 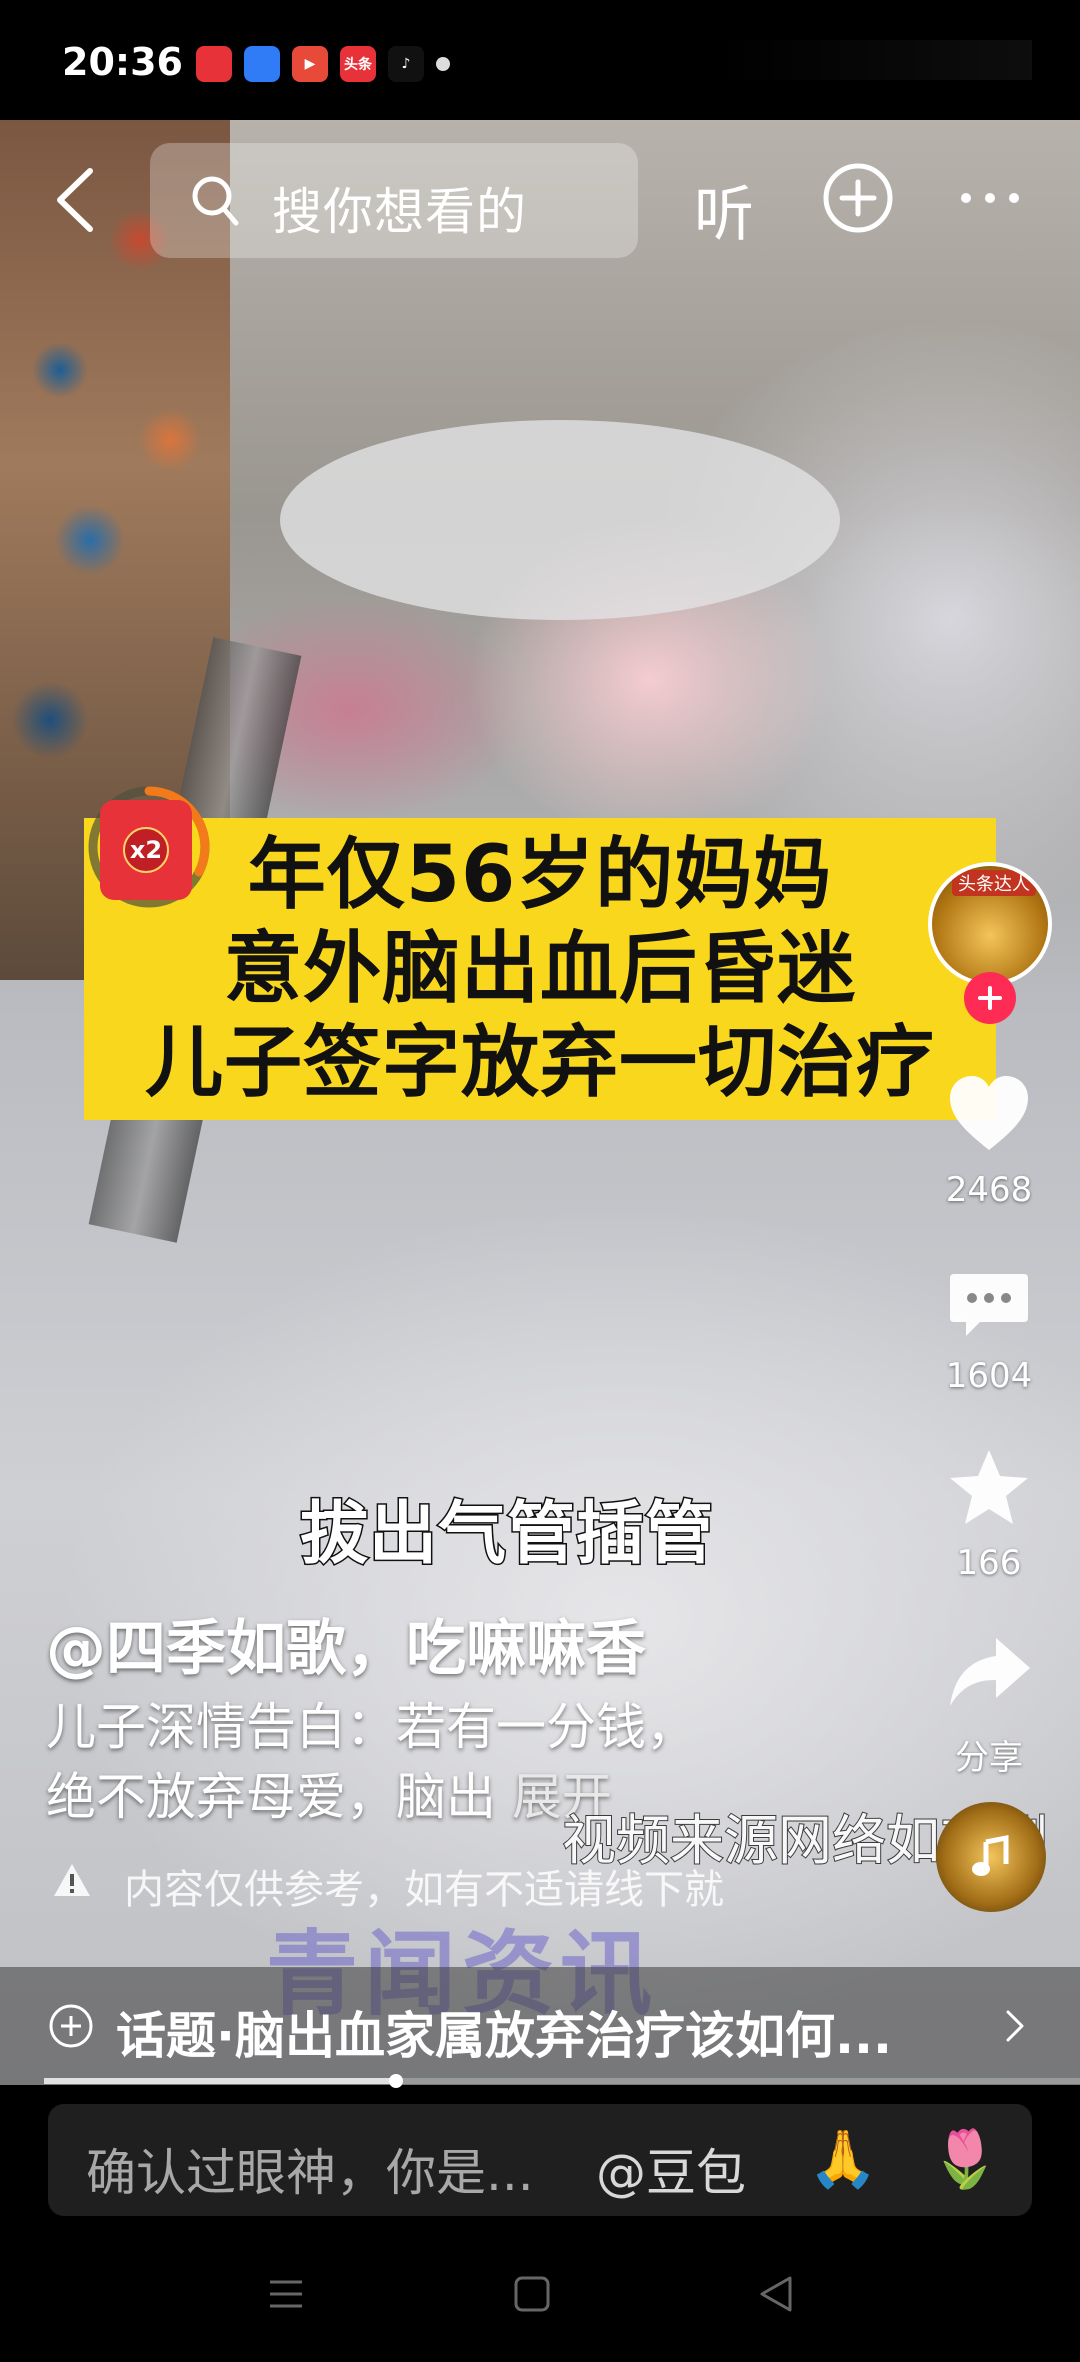 What do you see at coordinates (989, 1563) in the screenshot?
I see `favorite-count: 166` at bounding box center [989, 1563].